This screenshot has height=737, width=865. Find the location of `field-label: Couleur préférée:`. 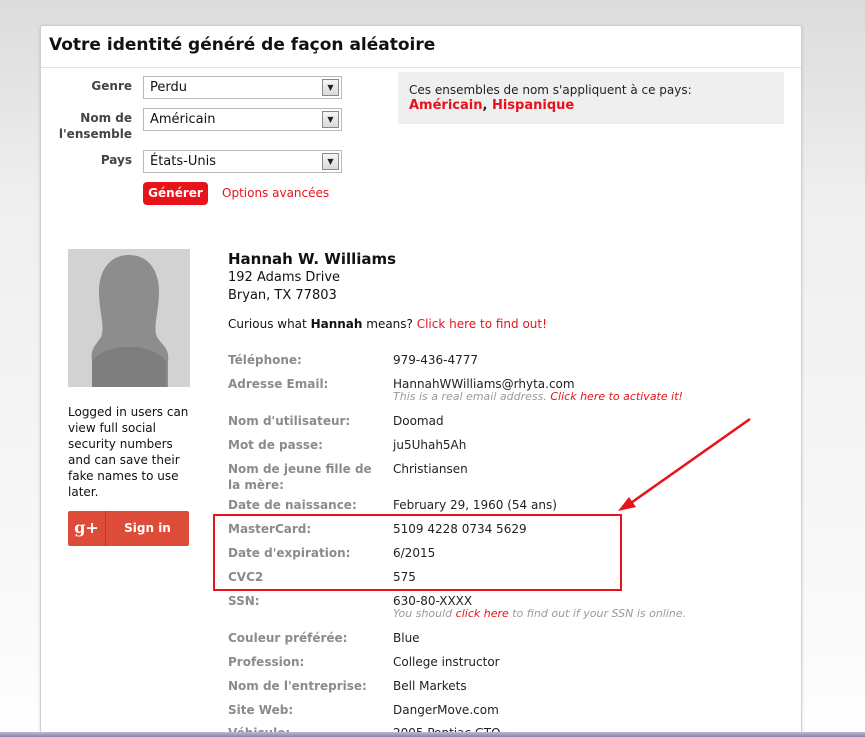

field-label: Couleur préférée: is located at coordinates (288, 638).